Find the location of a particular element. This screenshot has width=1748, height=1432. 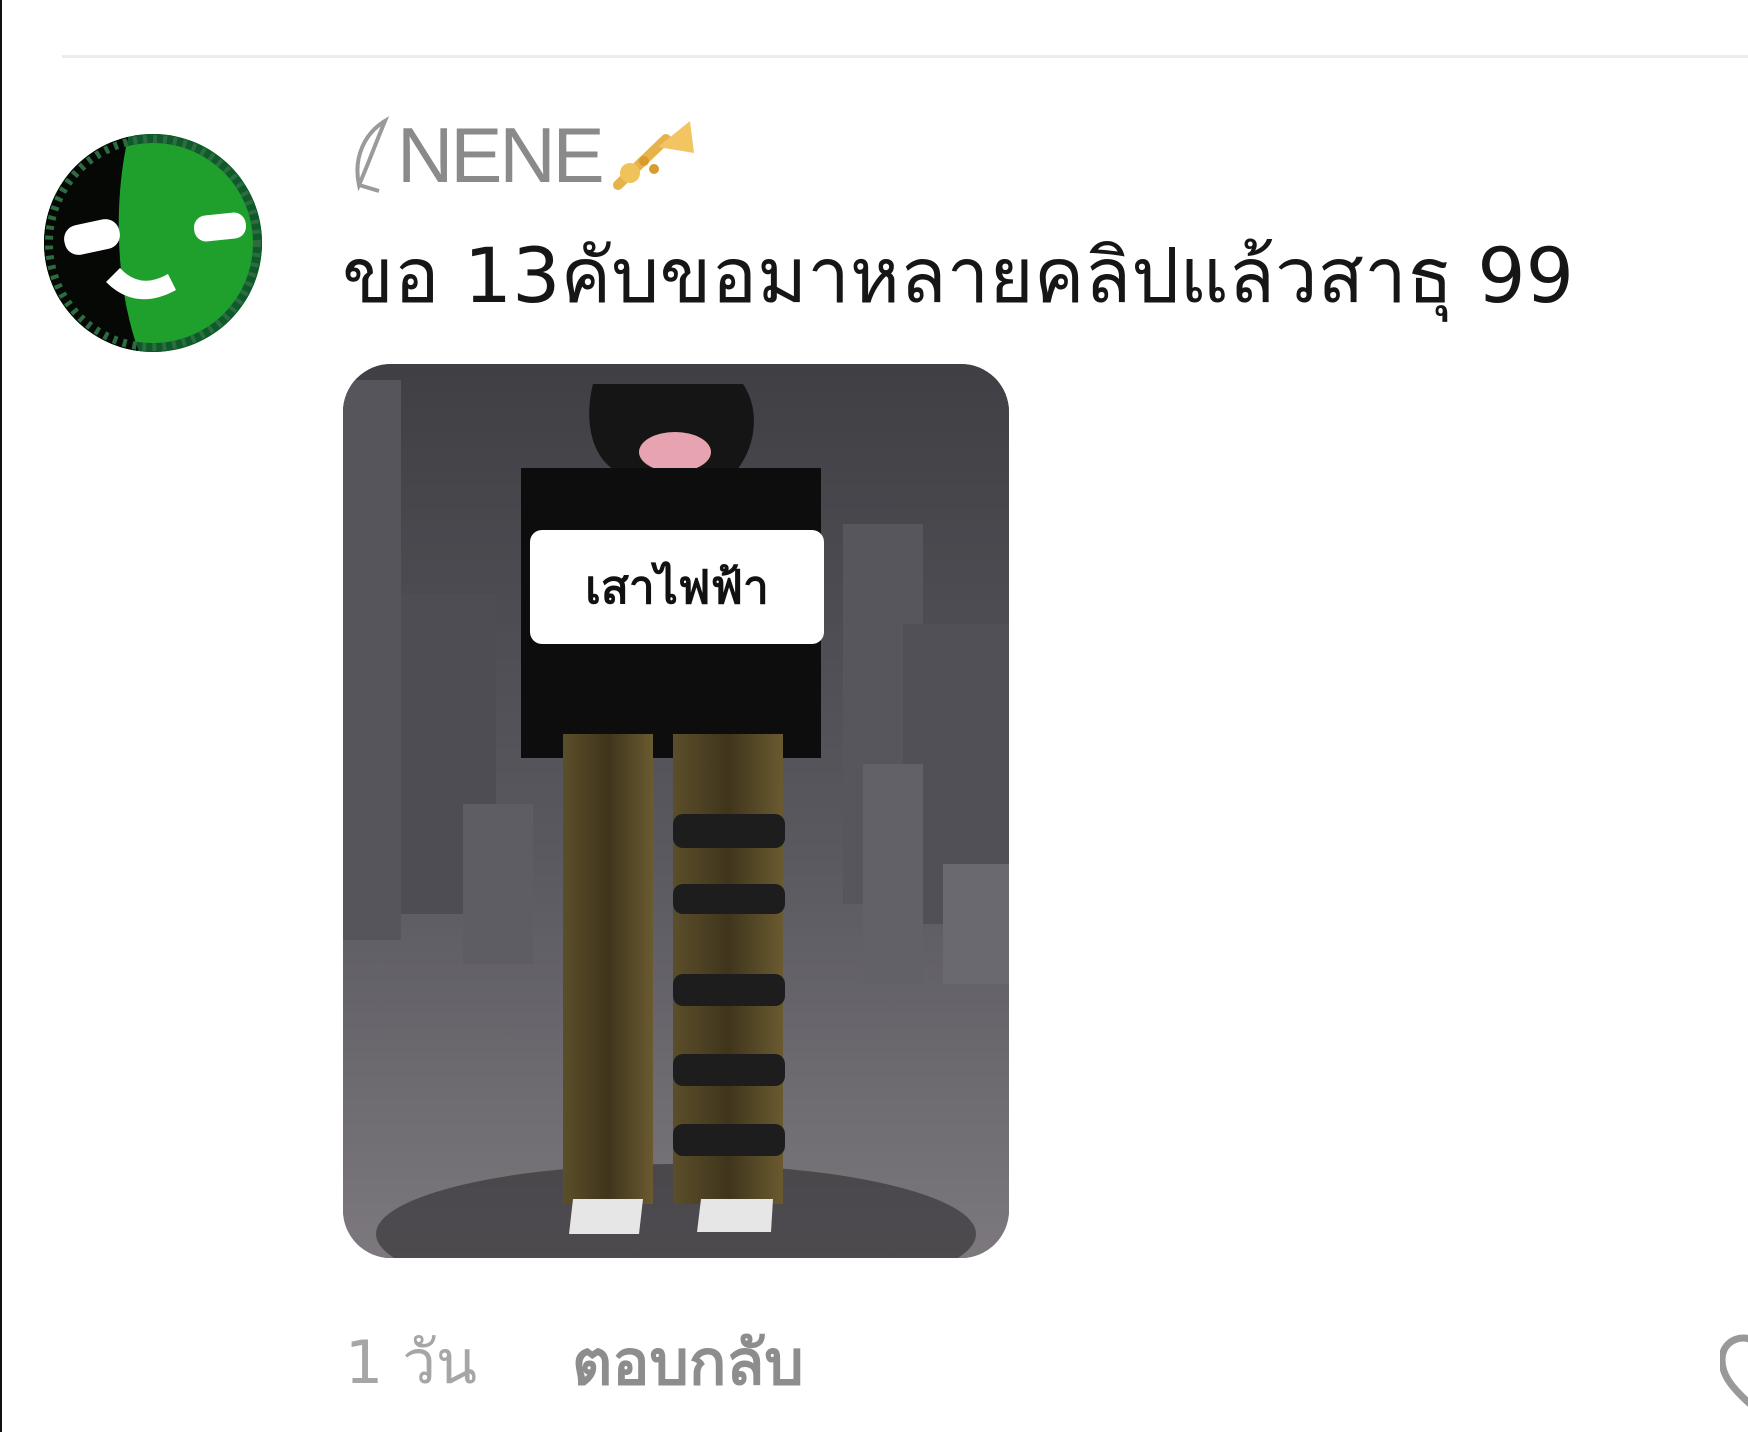

avatar is located at coordinates (153, 243).